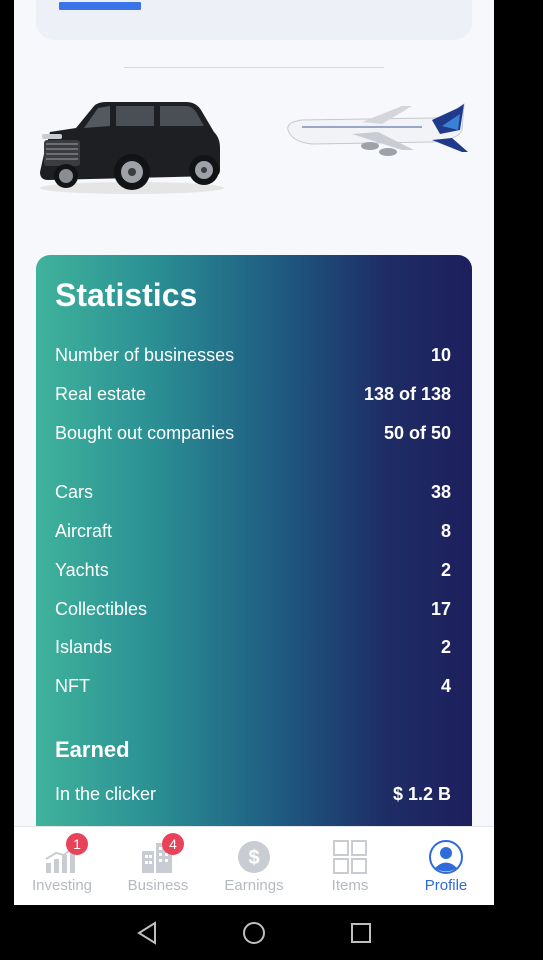 This screenshot has height=960, width=543. Describe the element at coordinates (445, 686) in the screenshot. I see `stat-value: 4` at that location.